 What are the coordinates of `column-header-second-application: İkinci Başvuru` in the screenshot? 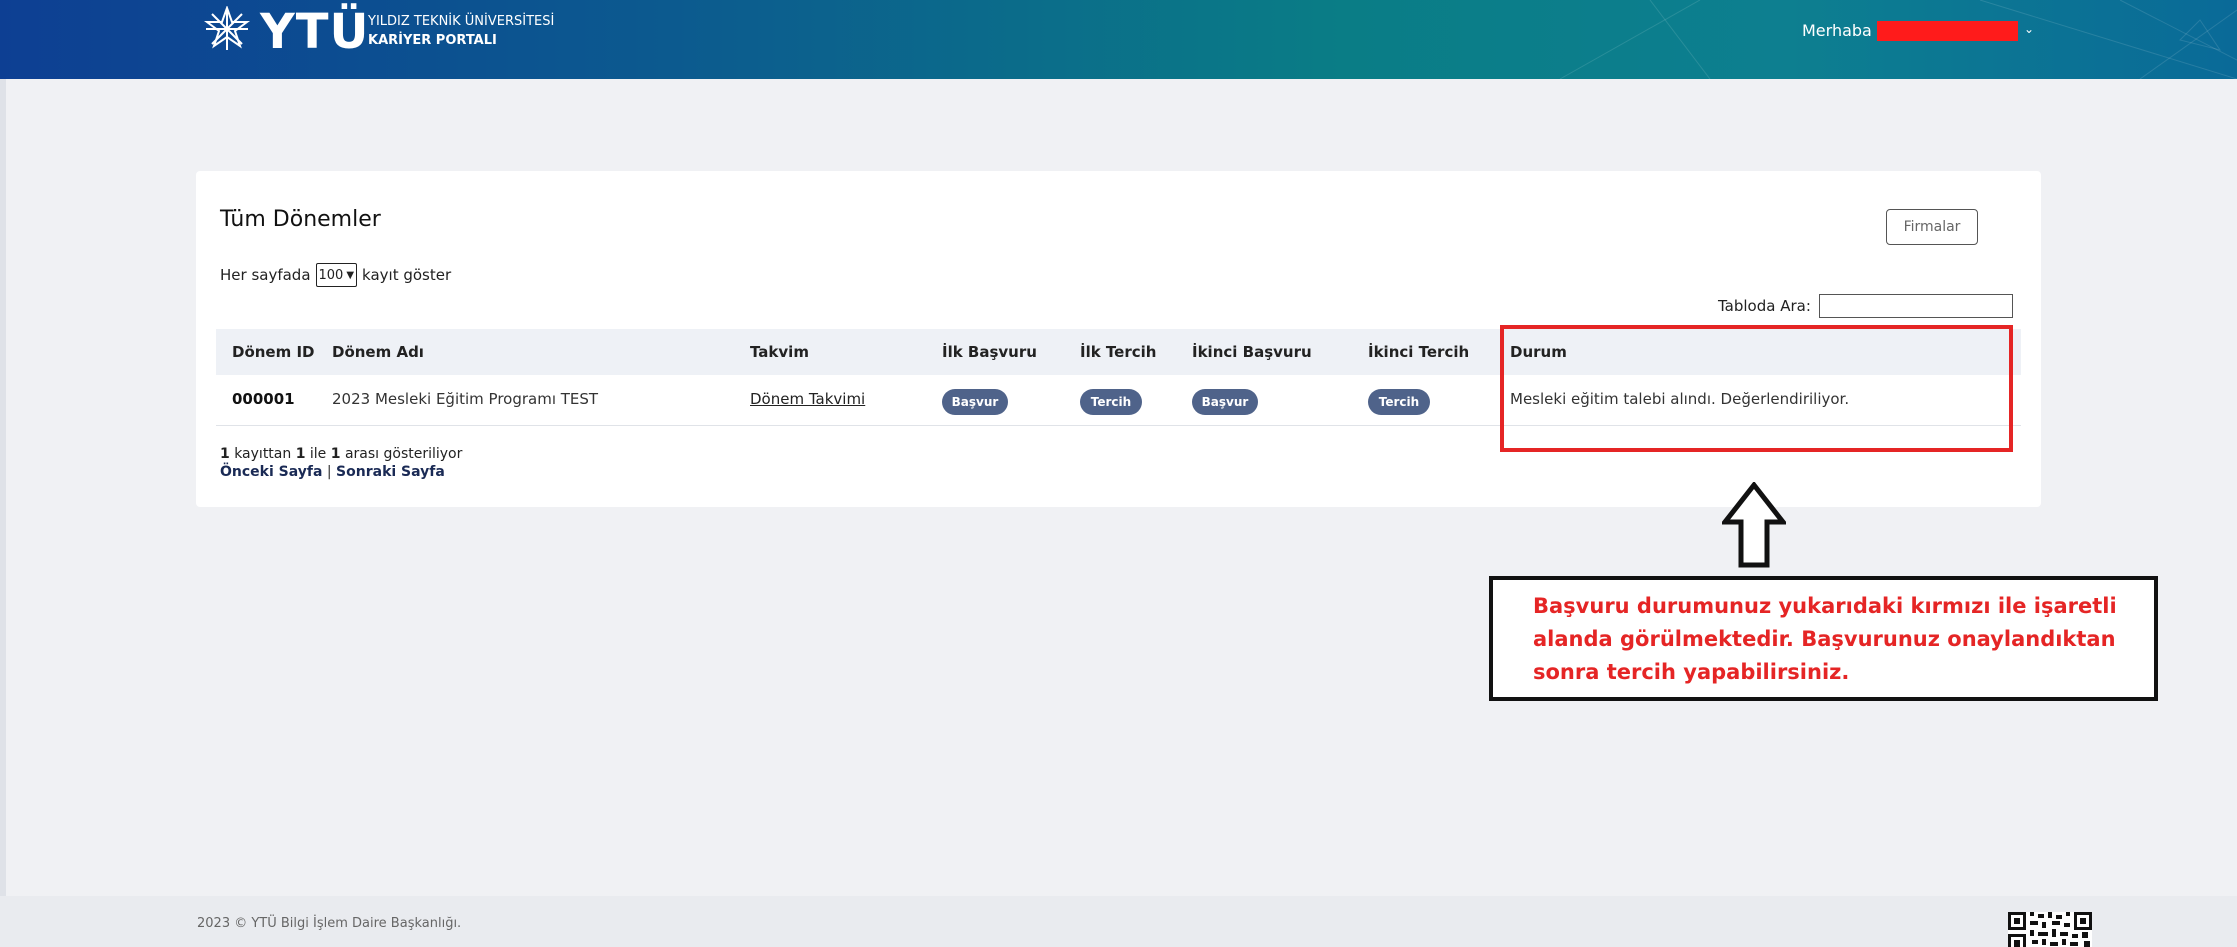 It's located at (1252, 352).